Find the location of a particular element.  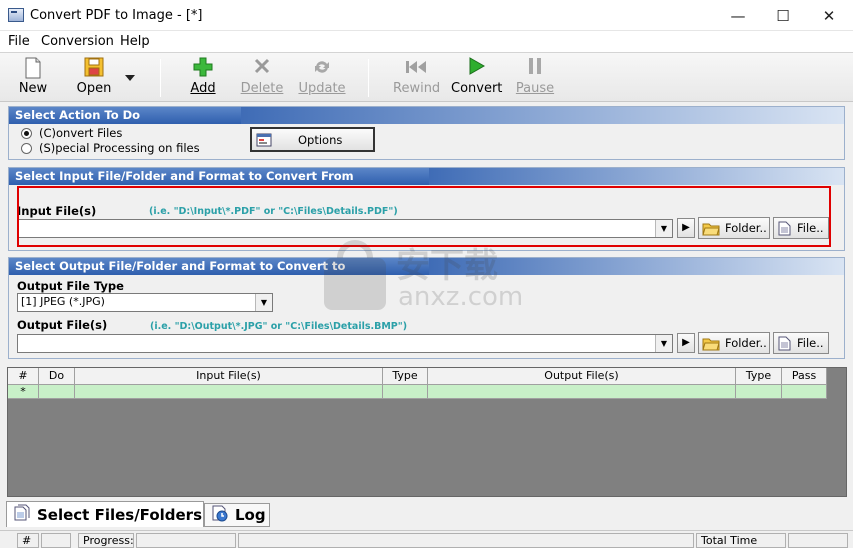

rewind-button: Rewind is located at coordinates (417, 77).